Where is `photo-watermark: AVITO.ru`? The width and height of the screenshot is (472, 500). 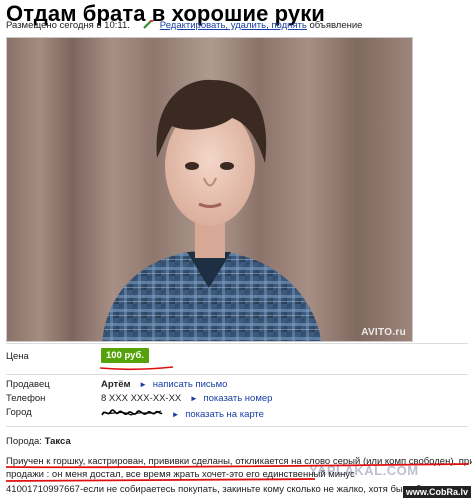
photo-watermark: AVITO.ru is located at coordinates (383, 332).